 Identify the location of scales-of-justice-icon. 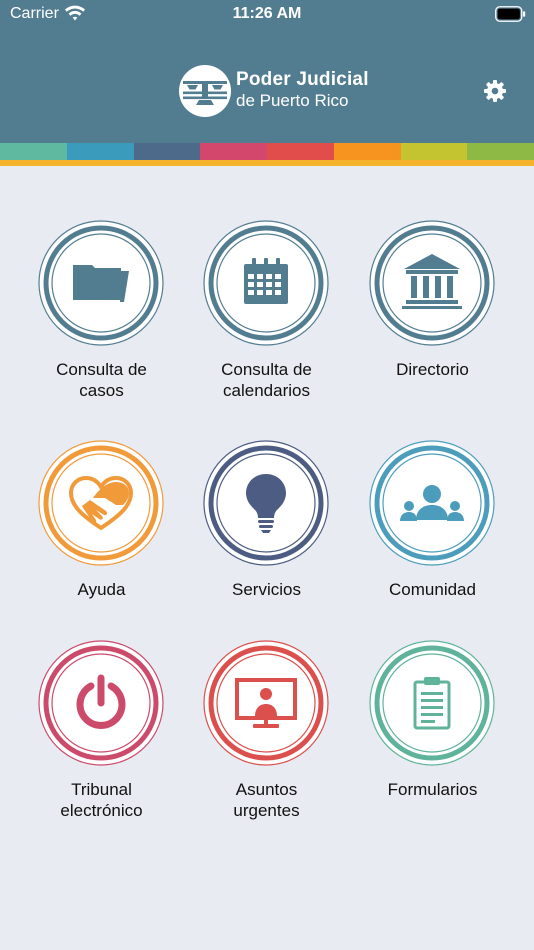
(205, 91).